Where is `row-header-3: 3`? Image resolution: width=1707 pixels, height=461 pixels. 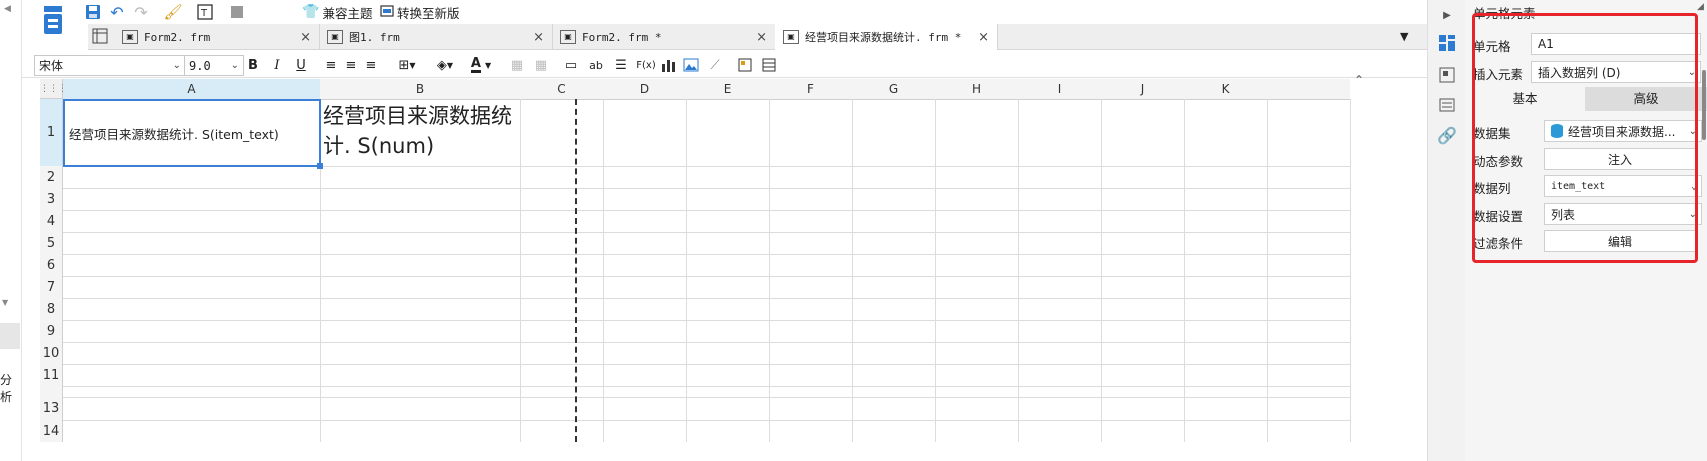 row-header-3: 3 is located at coordinates (51, 199).